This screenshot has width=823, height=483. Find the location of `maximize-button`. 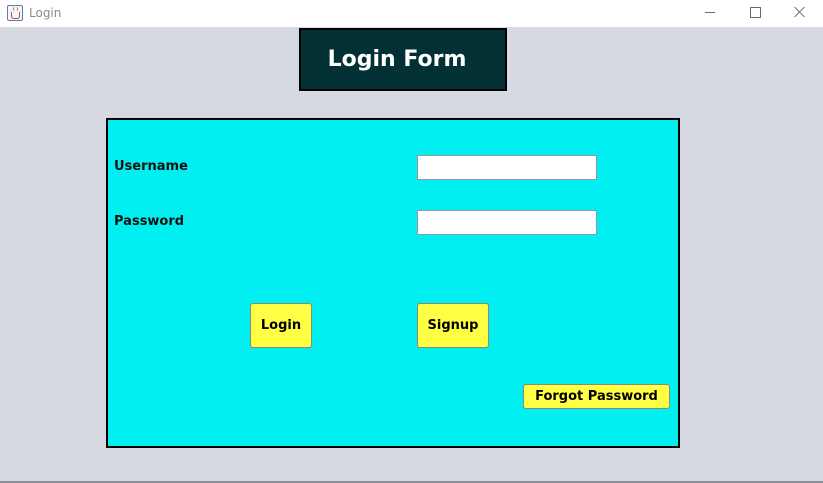

maximize-button is located at coordinates (756, 13).